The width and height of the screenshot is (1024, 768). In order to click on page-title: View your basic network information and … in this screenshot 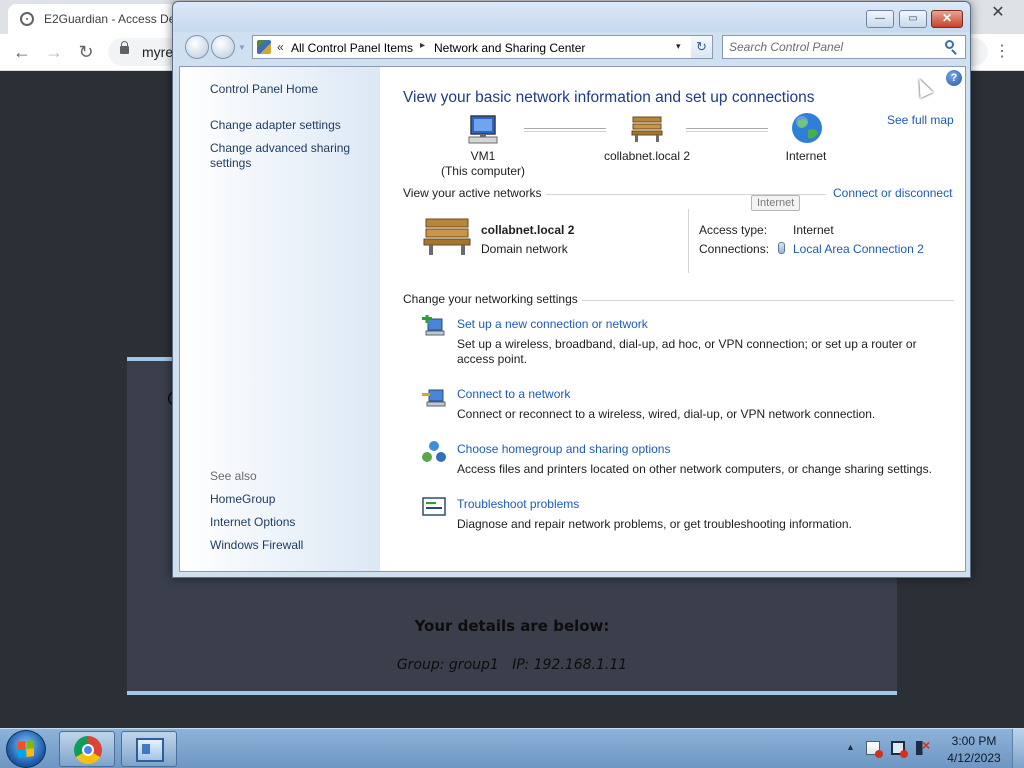, I will do `click(609, 97)`.